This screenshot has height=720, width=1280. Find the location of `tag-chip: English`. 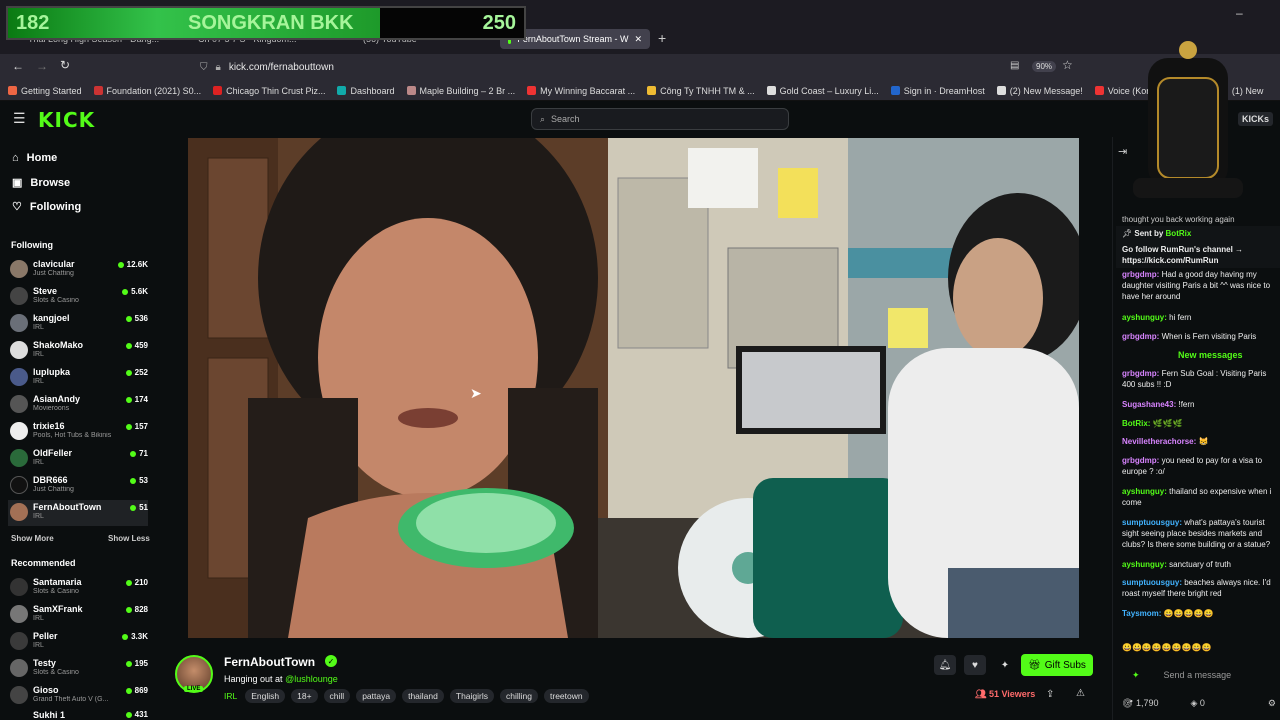

tag-chip: English is located at coordinates (265, 696).